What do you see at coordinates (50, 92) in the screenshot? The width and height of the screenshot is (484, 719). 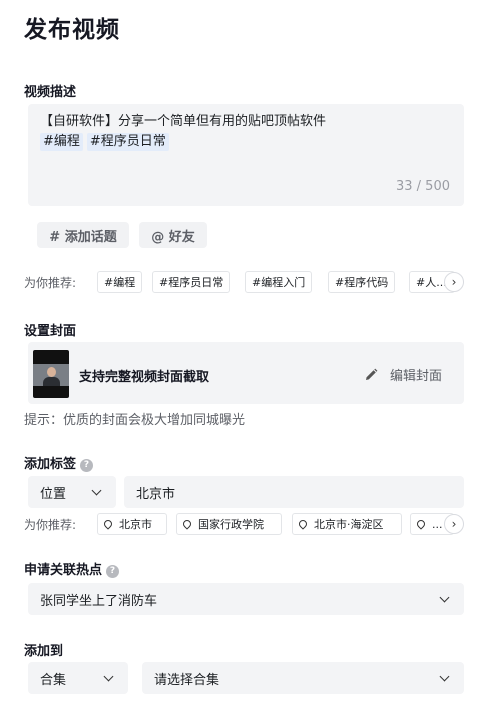 I see `description-label: 视频描述` at bounding box center [50, 92].